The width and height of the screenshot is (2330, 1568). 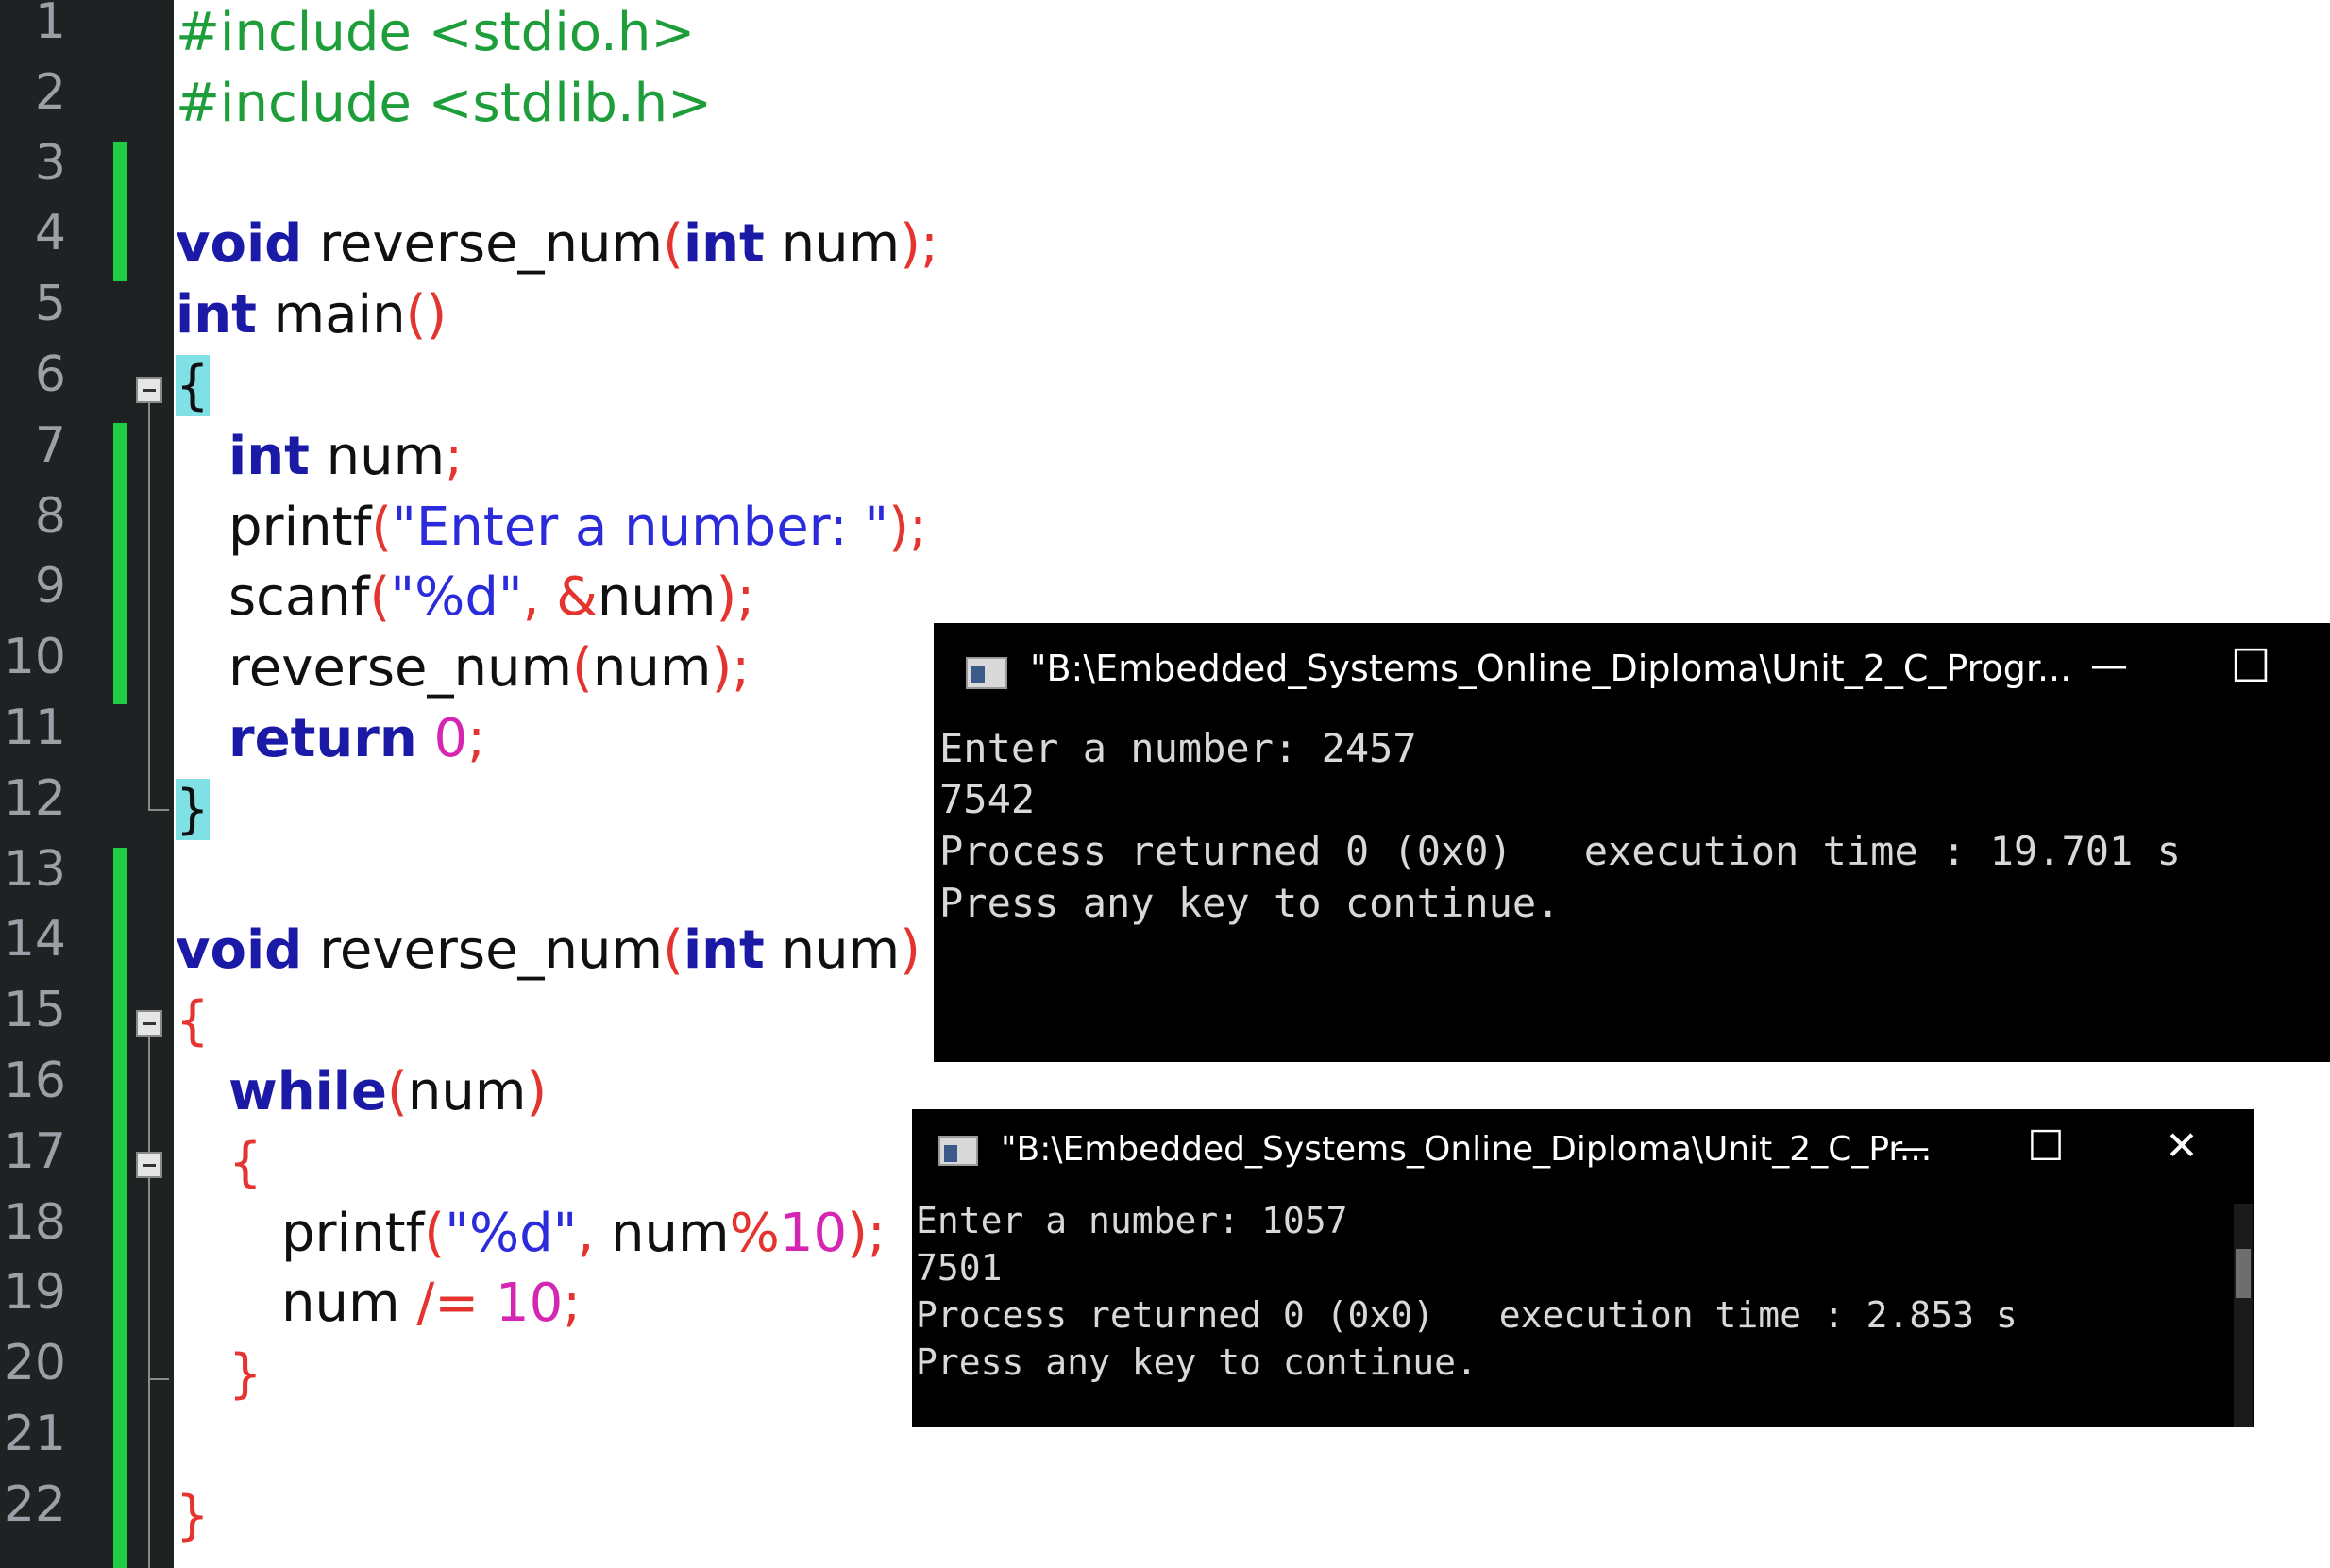 I want to click on line-number: 4, so click(x=50, y=233).